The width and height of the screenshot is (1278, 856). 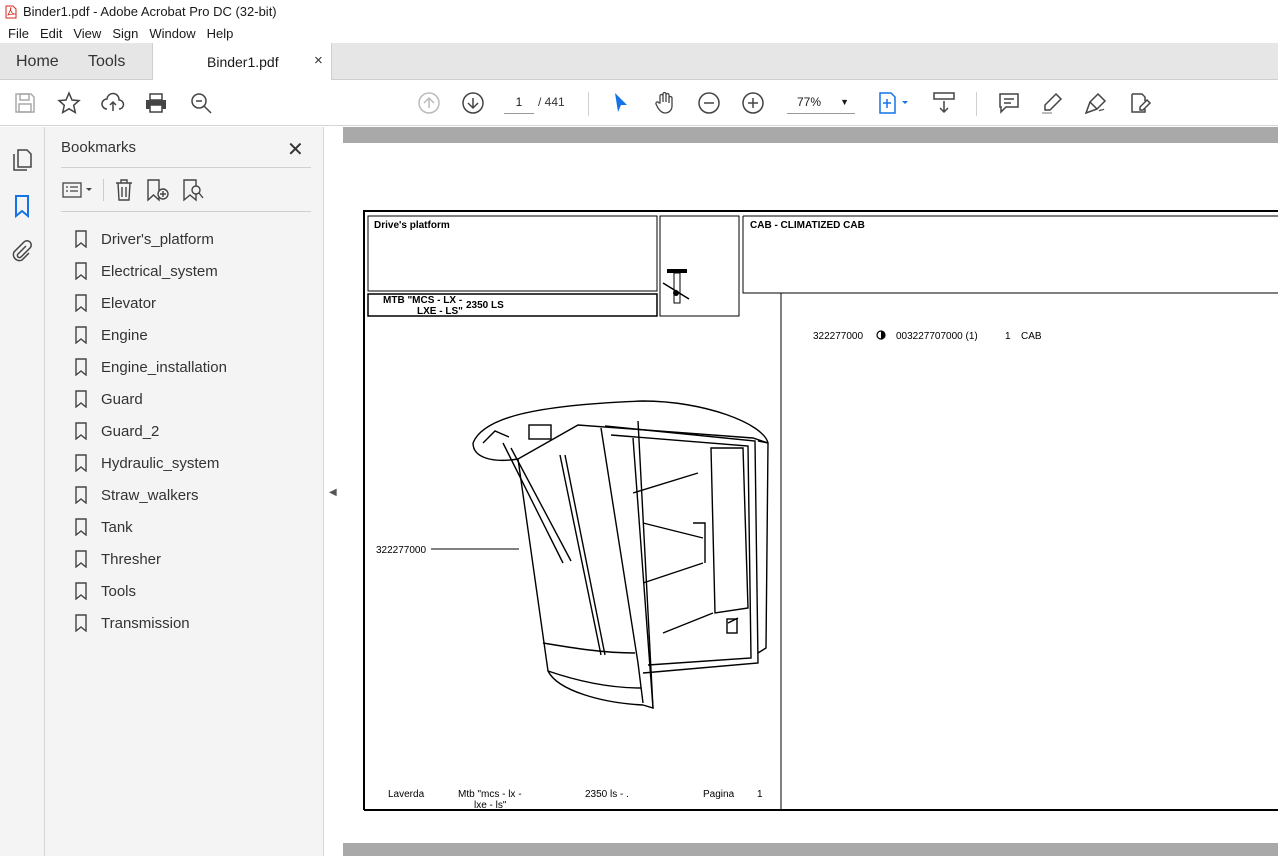 I want to click on cab-drawing, so click(x=620, y=554).